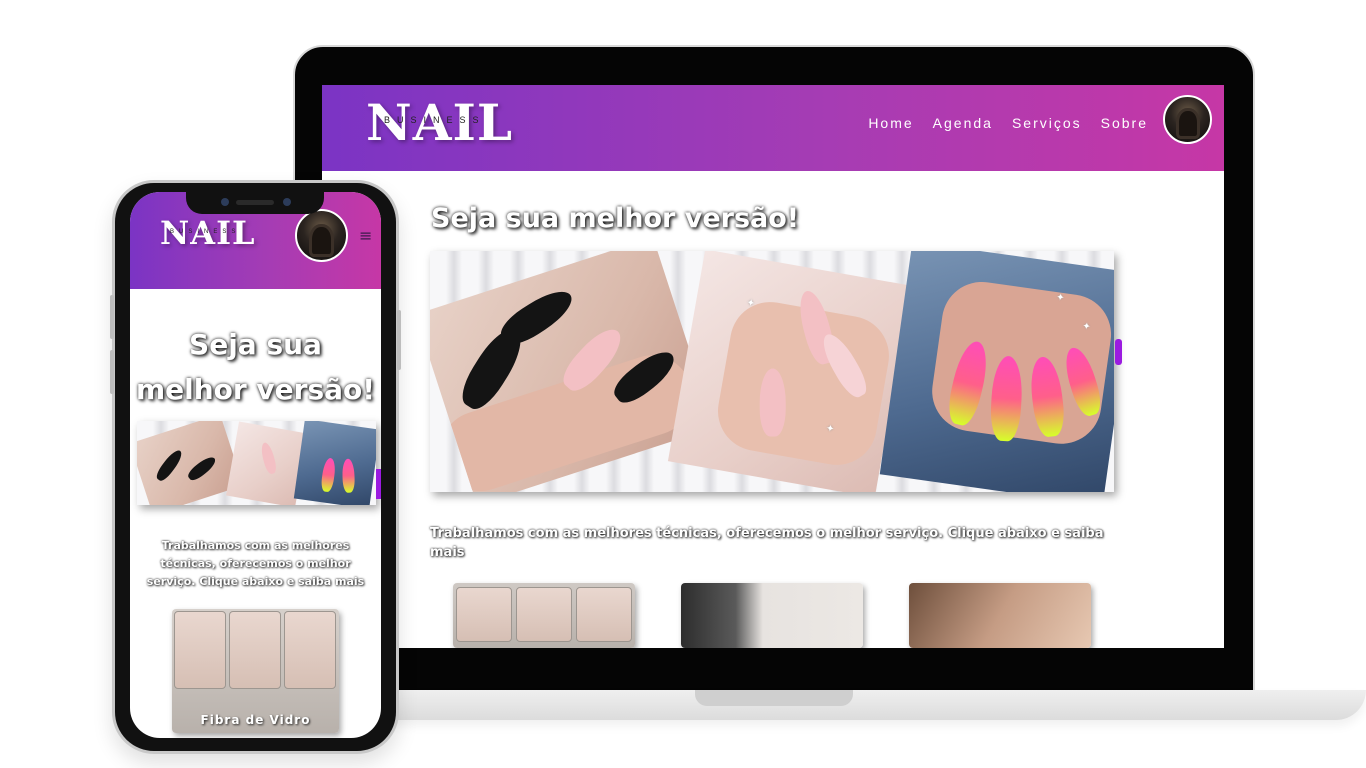  What do you see at coordinates (1047, 123) in the screenshot?
I see `nav-servicos: Serviços` at bounding box center [1047, 123].